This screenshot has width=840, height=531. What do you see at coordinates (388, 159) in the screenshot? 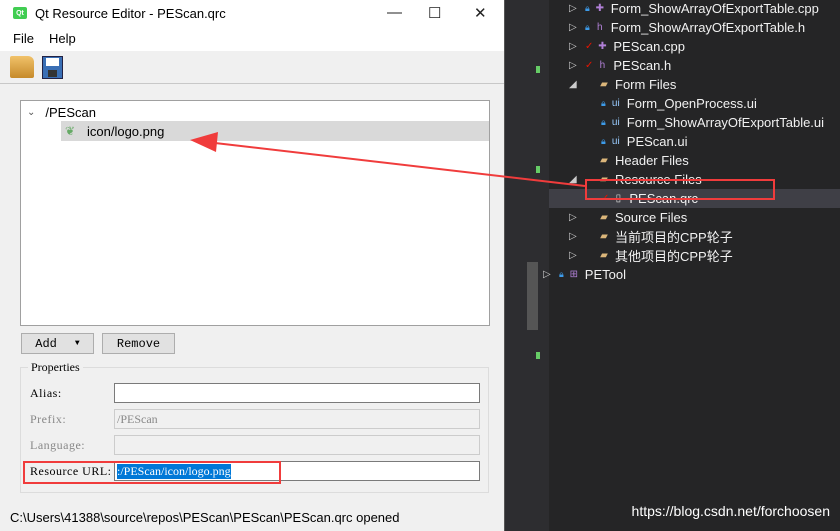
I see `annotation-arrow` at bounding box center [388, 159].